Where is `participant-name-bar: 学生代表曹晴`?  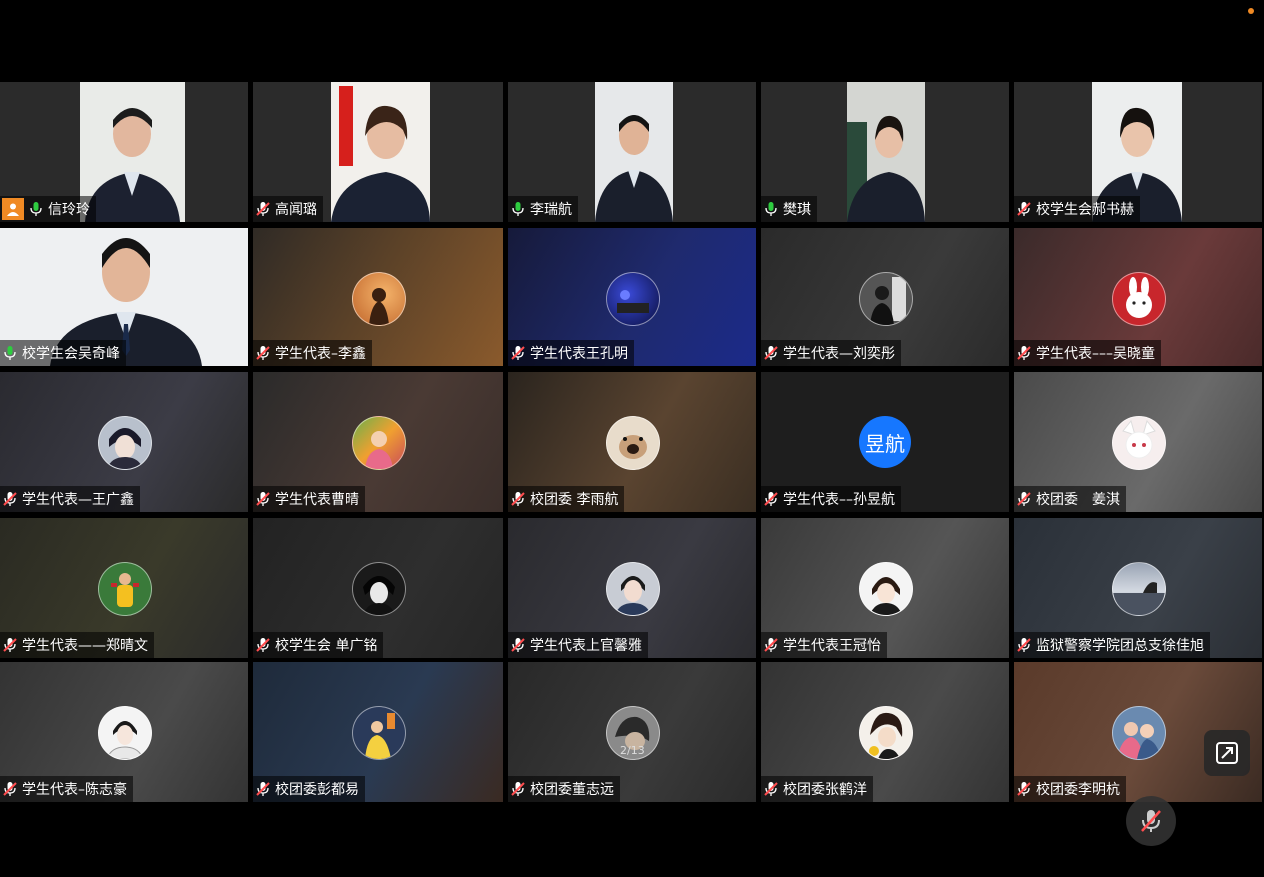 participant-name-bar: 学生代表曹晴 is located at coordinates (309, 499).